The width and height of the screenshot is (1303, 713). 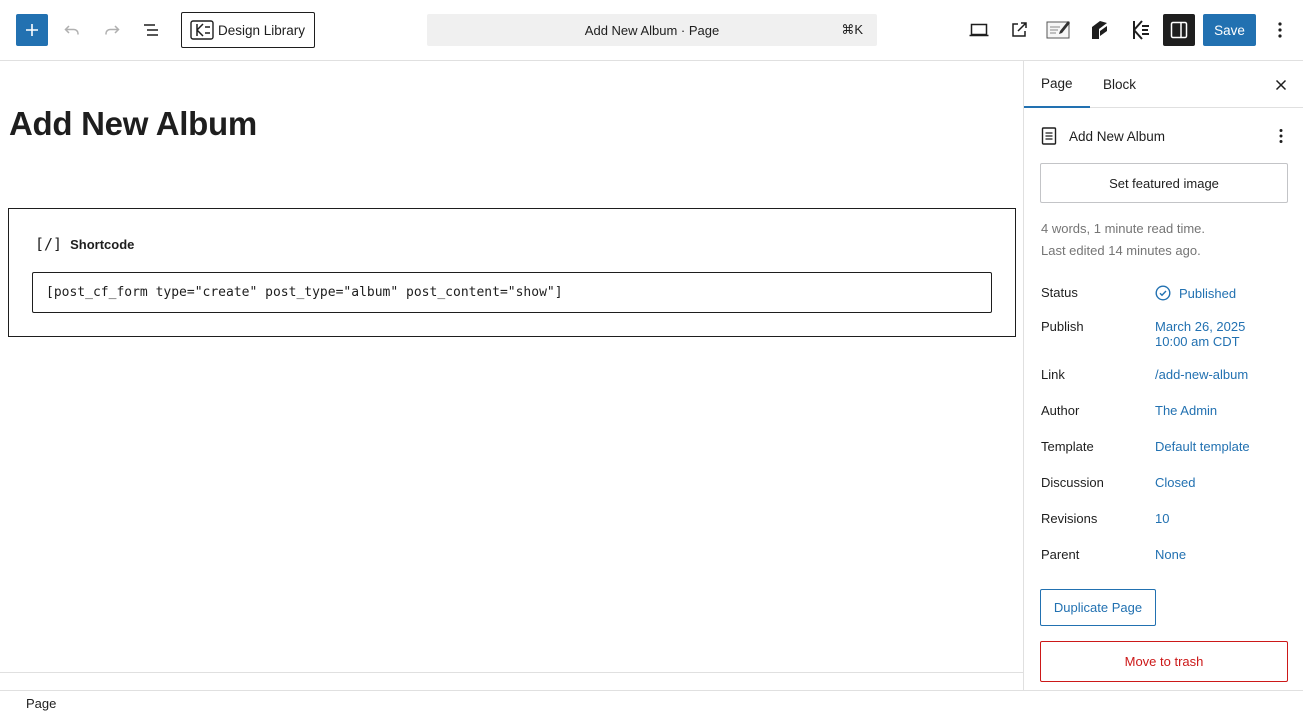 What do you see at coordinates (1062, 326) in the screenshot?
I see `publish-label: Publish` at bounding box center [1062, 326].